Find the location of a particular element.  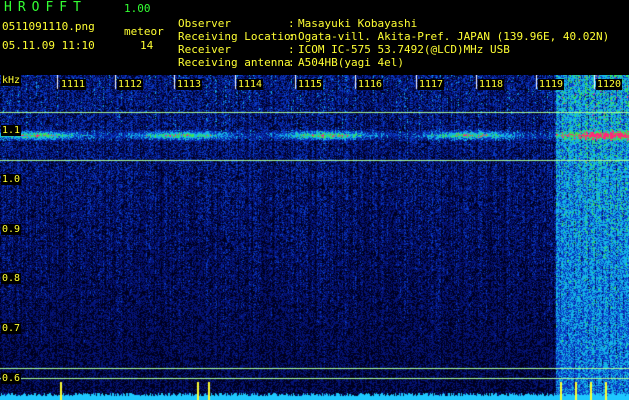

time-label: 1120 is located at coordinates (609, 84).